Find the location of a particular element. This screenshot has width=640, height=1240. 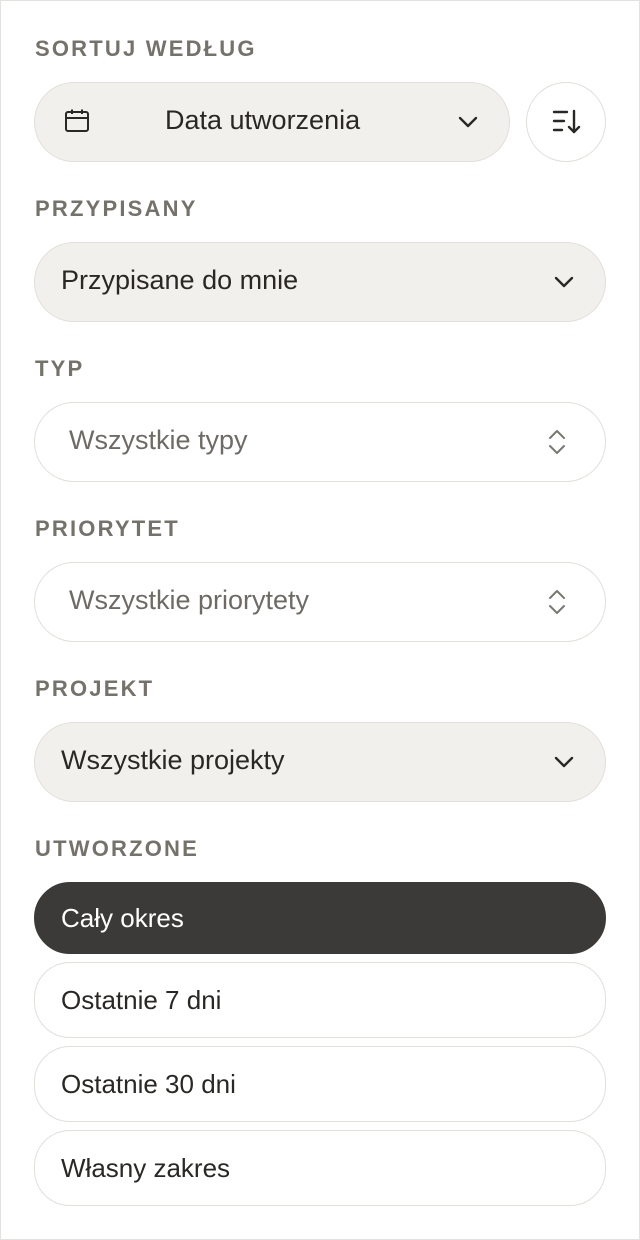

priority-placeholder: Wszystkie priorytety is located at coordinates (189, 600).